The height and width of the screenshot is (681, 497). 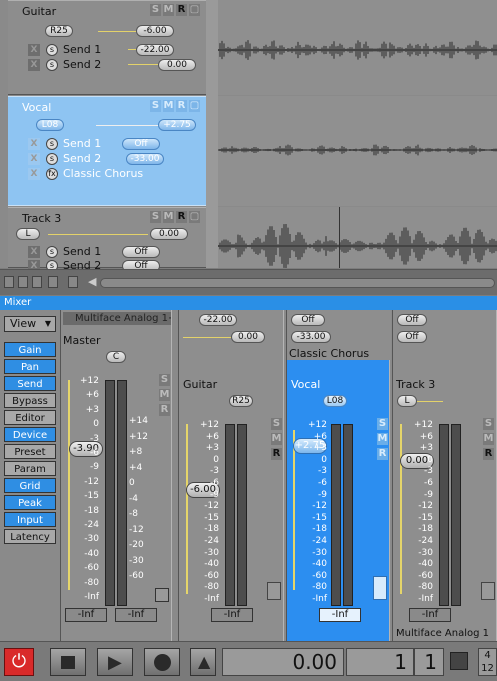 I want to click on send-value: 0.00, so click(x=177, y=65).